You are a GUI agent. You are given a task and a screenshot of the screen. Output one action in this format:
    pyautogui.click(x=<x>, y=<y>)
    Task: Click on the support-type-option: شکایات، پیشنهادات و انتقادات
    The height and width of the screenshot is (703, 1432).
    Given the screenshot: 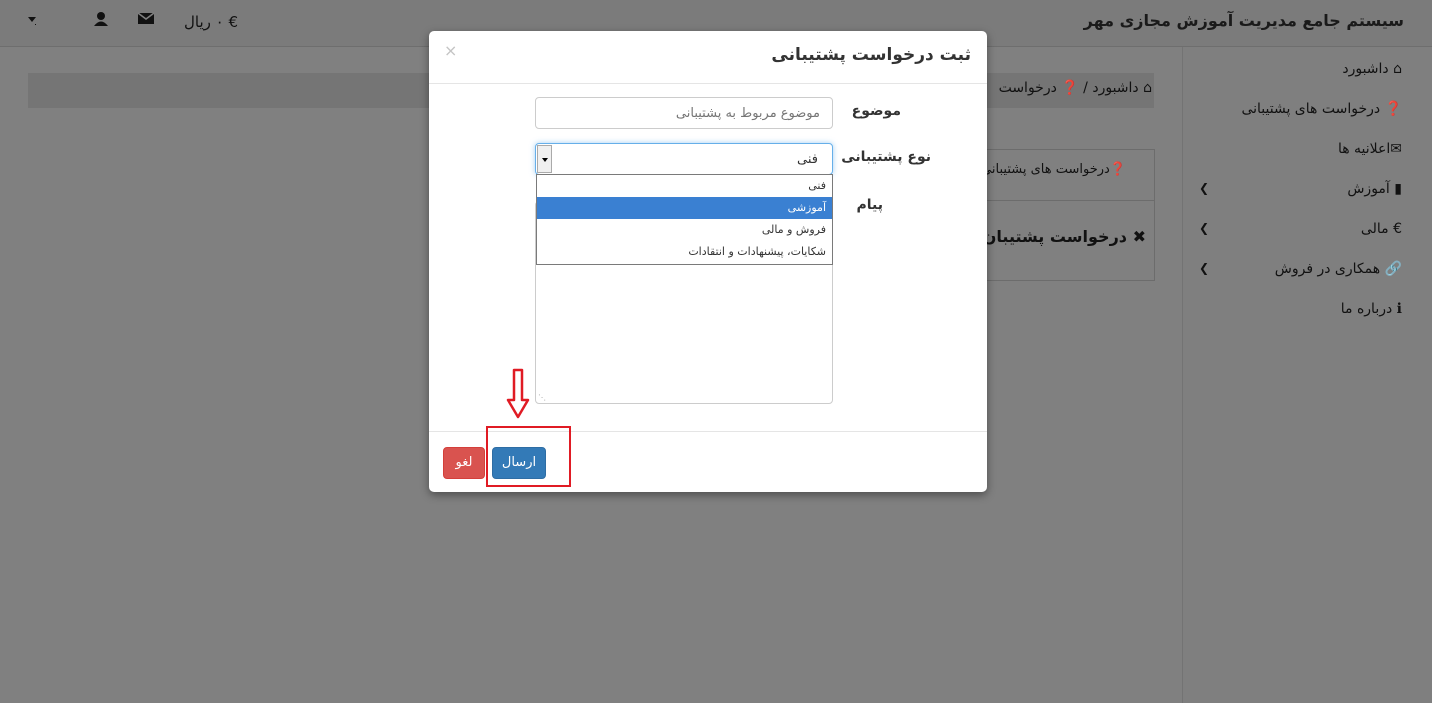 What is the action you would take?
    pyautogui.click(x=684, y=252)
    